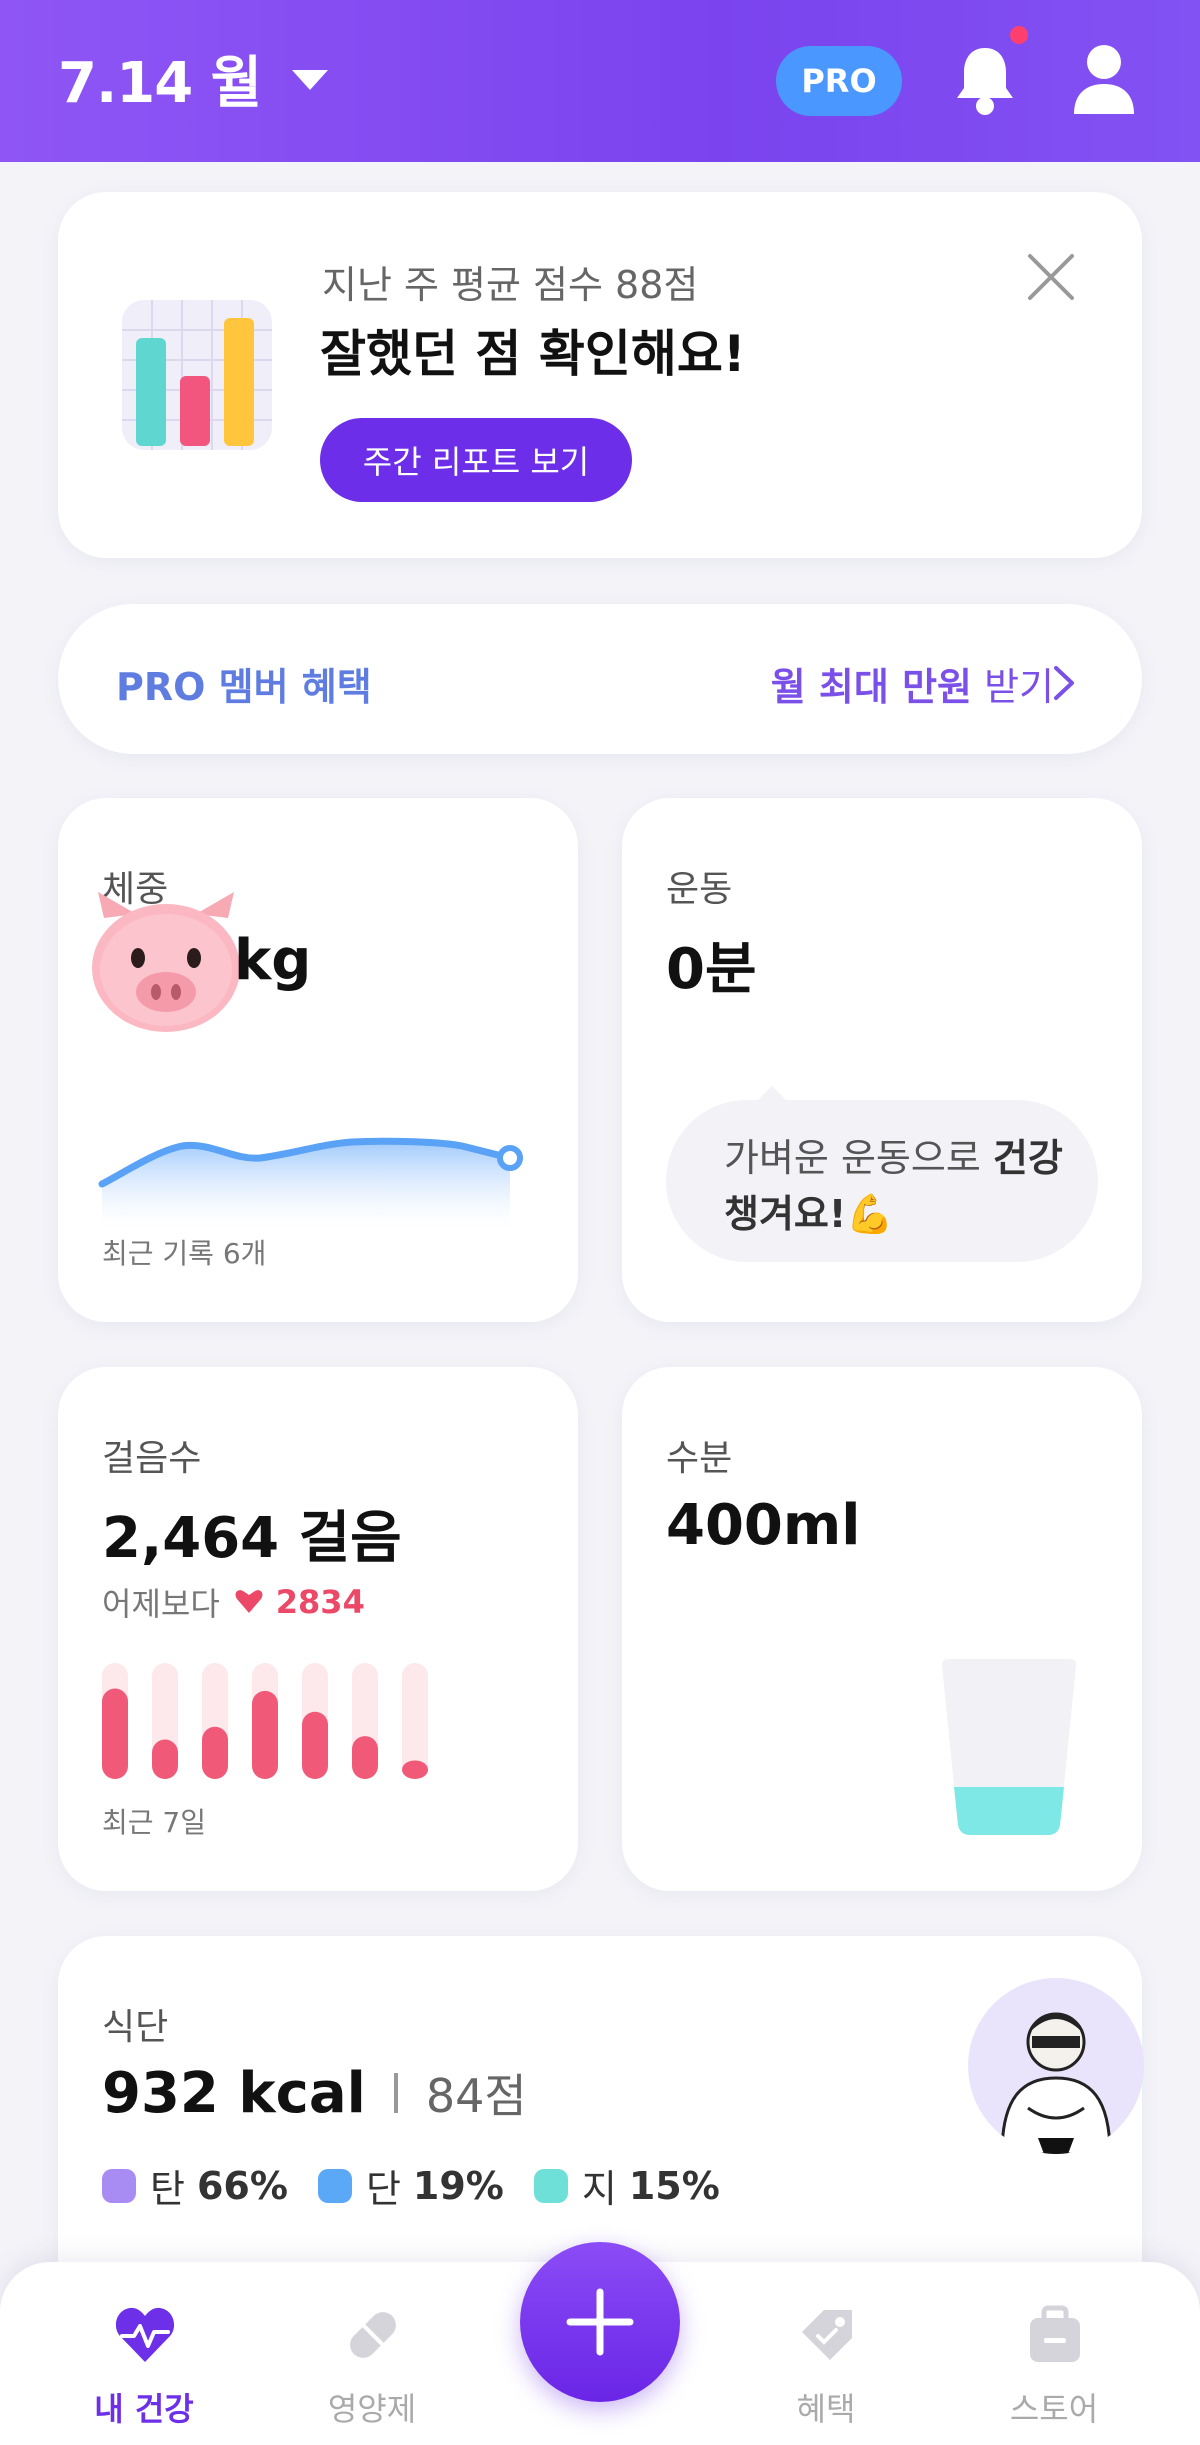  What do you see at coordinates (320, 1602) in the screenshot?
I see `comparison-value: 2834` at bounding box center [320, 1602].